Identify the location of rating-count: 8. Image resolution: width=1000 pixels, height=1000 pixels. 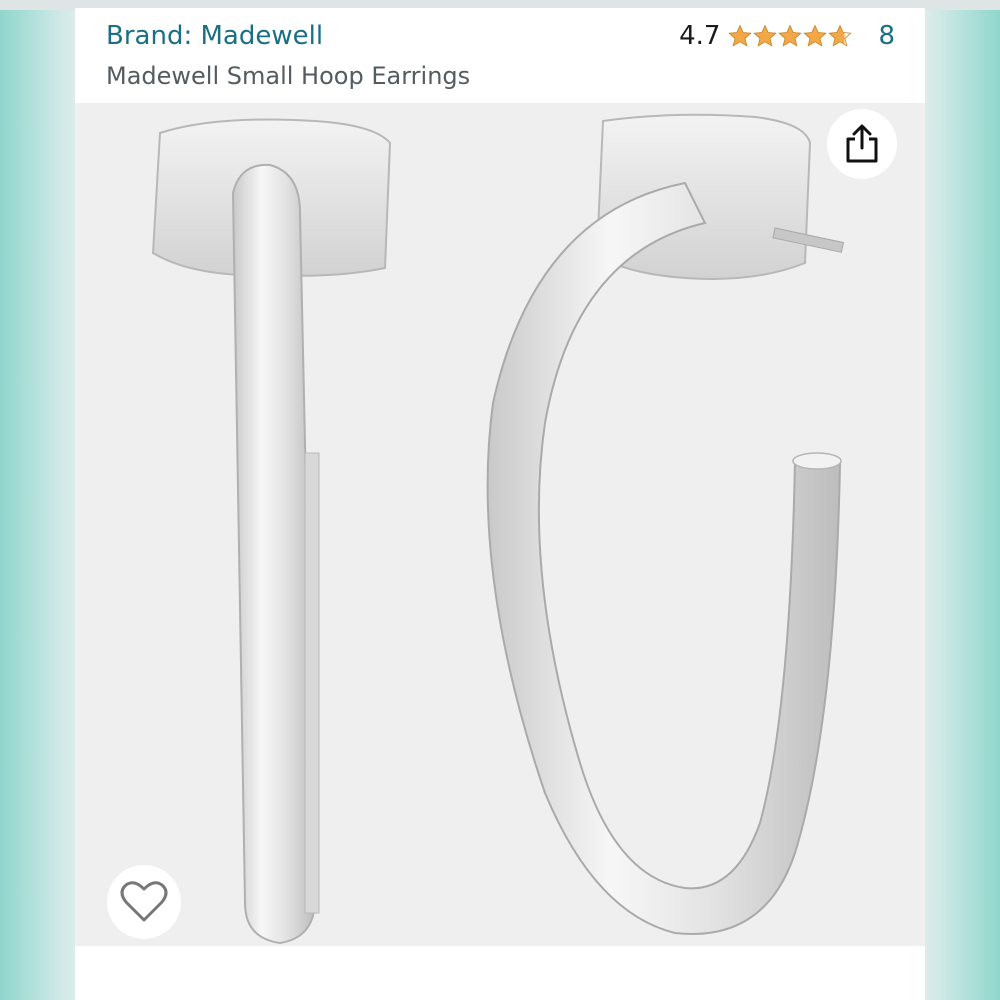
(886, 36).